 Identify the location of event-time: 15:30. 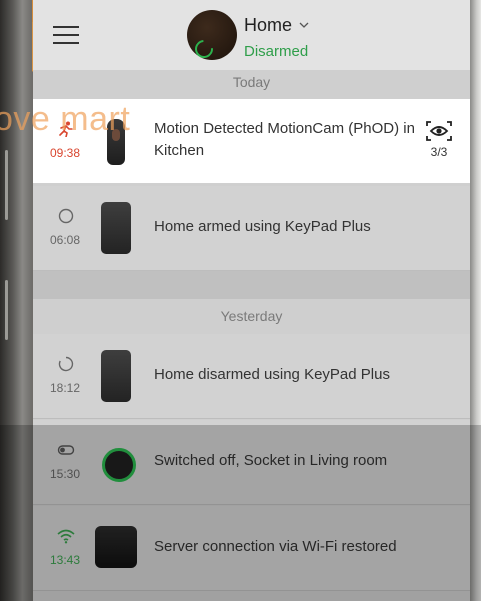
(65, 474).